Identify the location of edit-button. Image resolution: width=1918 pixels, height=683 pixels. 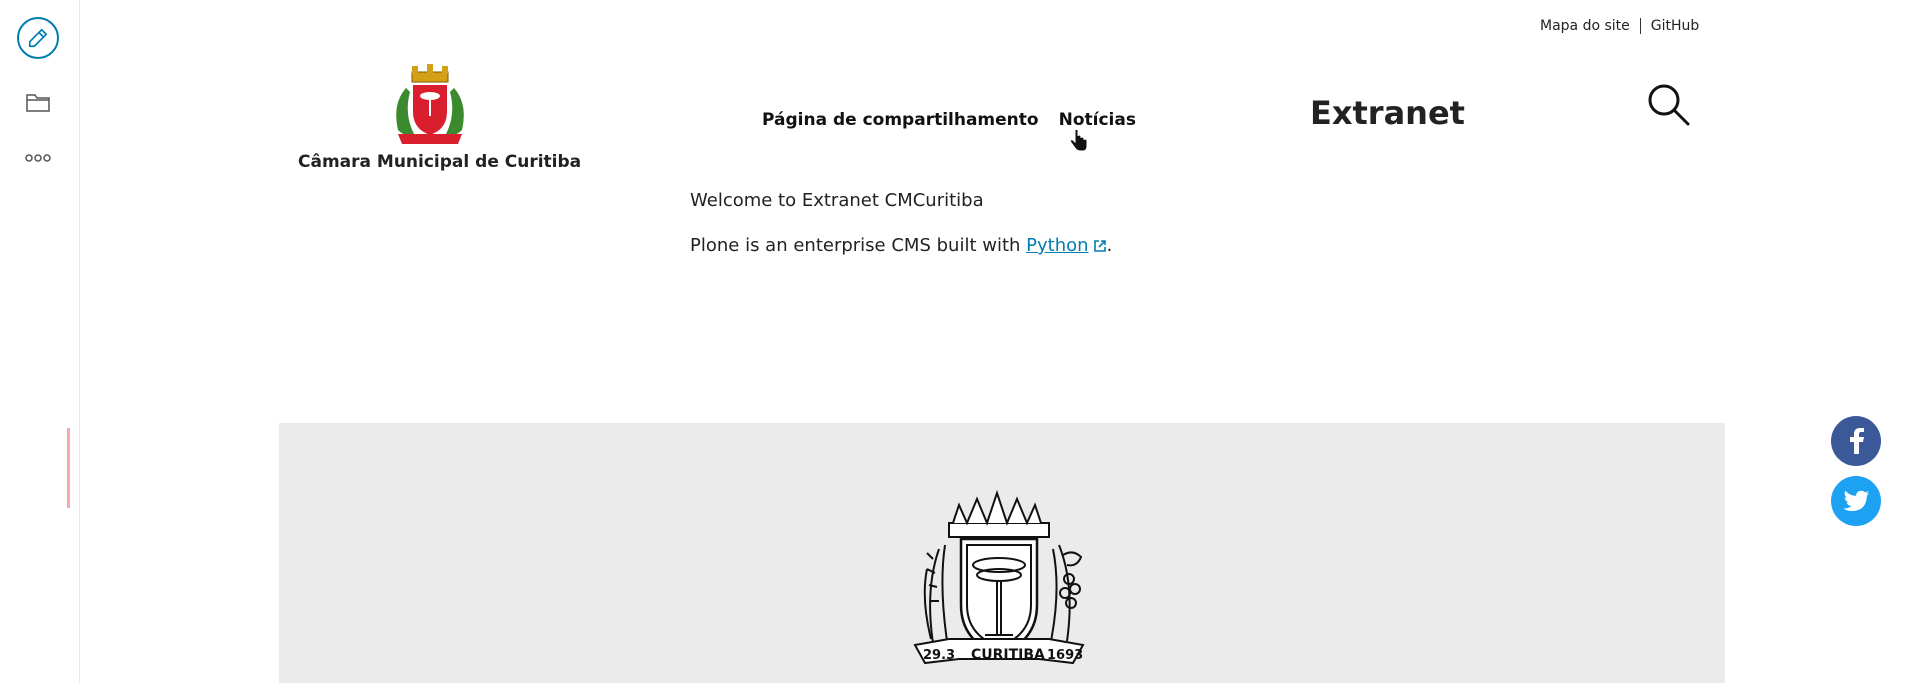
(38, 38).